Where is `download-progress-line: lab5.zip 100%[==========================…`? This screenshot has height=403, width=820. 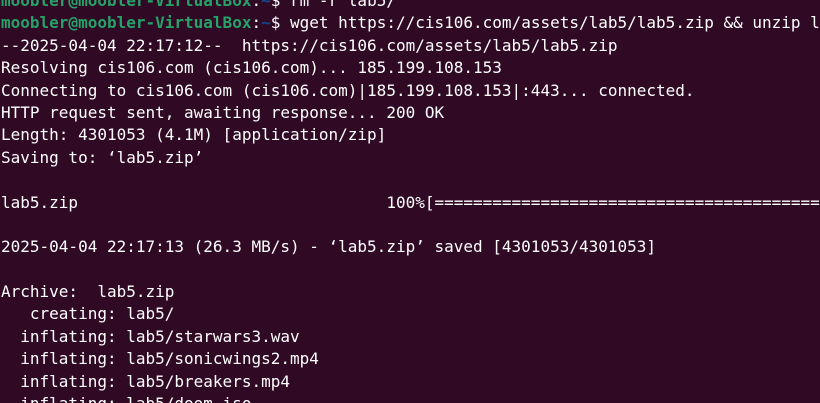 download-progress-line: lab5.zip 100%[==========================… is located at coordinates (410, 202).